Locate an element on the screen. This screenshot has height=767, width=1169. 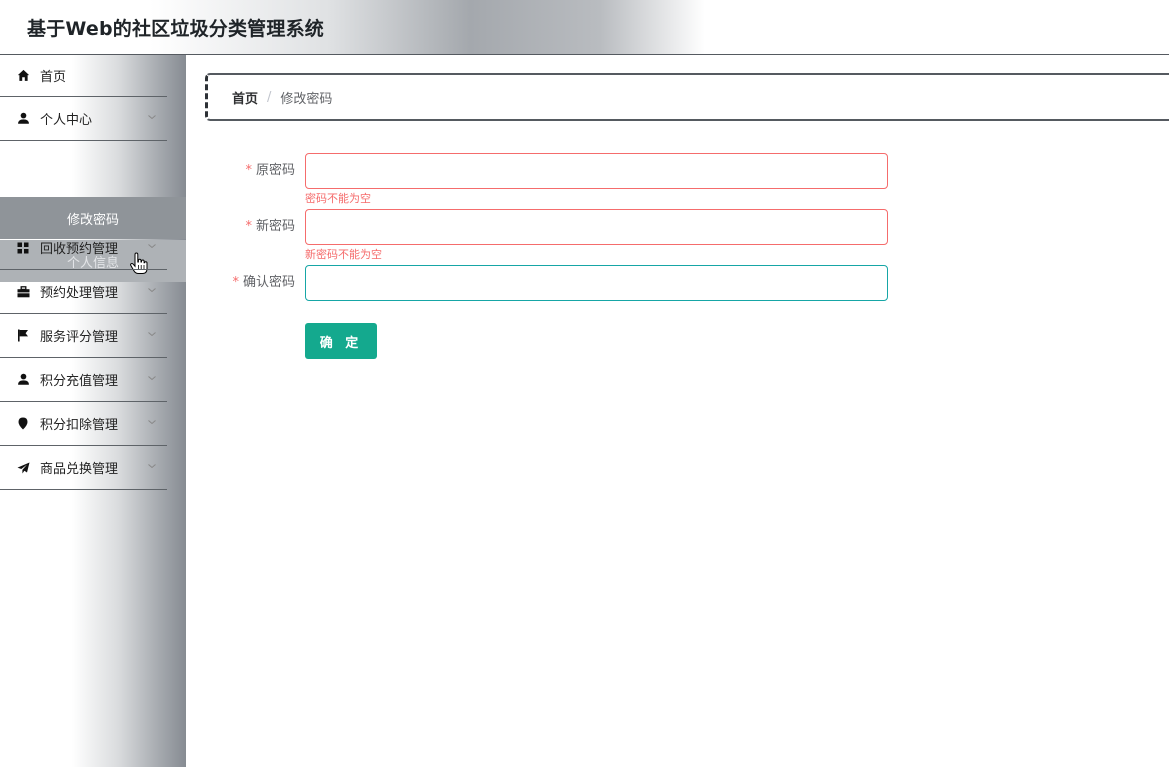
briefcase-icon is located at coordinates (23, 292).